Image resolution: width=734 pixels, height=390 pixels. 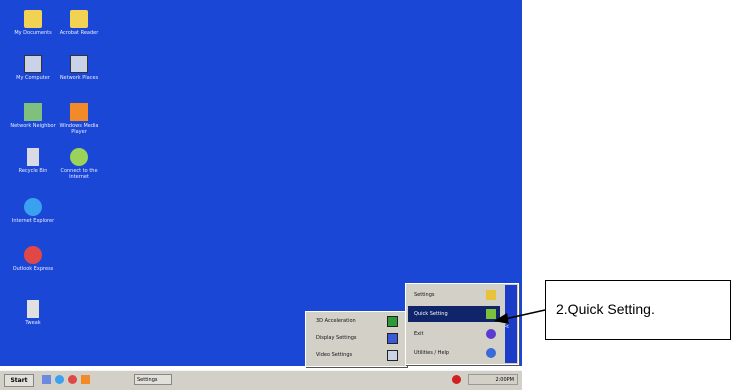 I want to click on menu-item-label: Display Settings, so click(x=336, y=338).